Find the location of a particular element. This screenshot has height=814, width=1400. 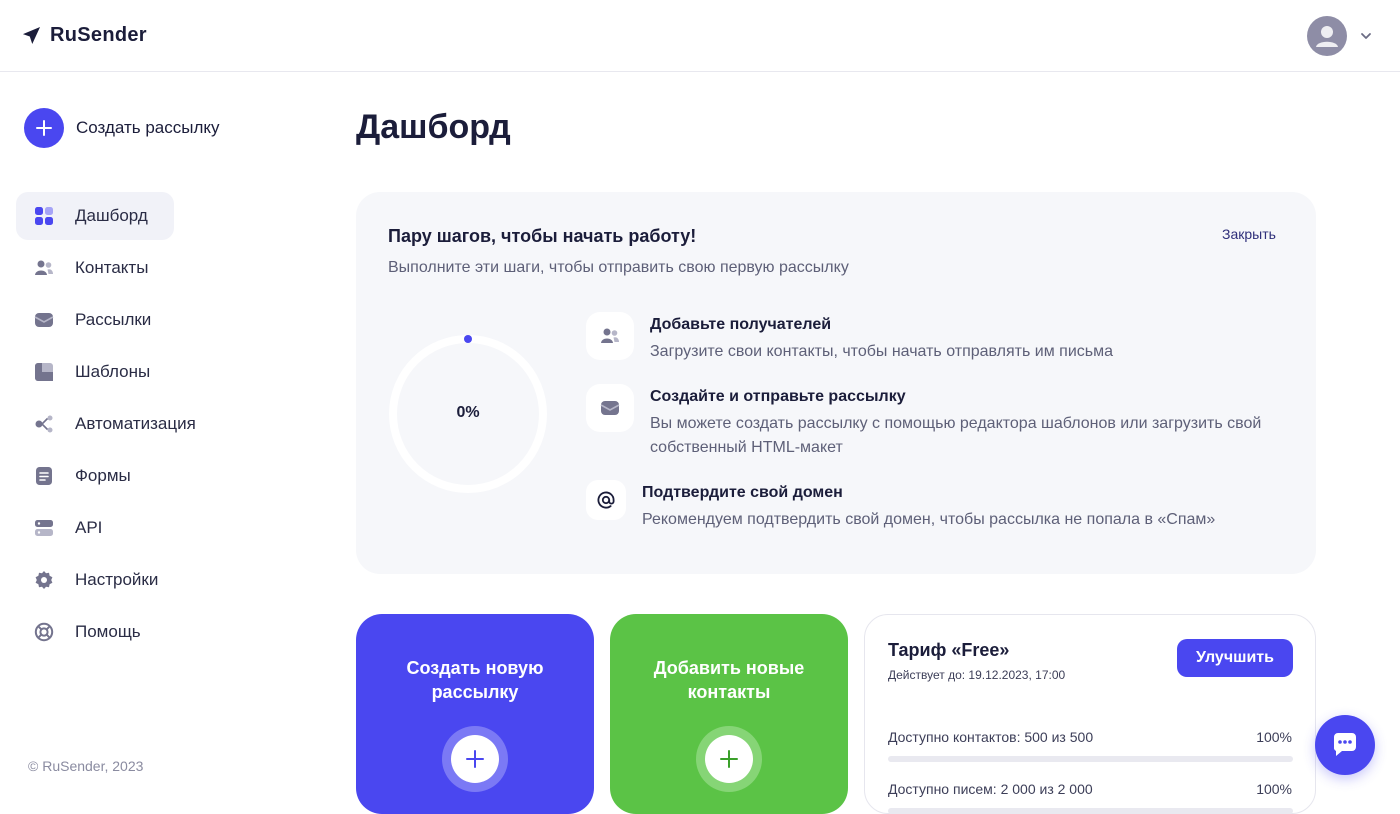

sidebar-item-campaigns: Рассылки is located at coordinates (95, 320).